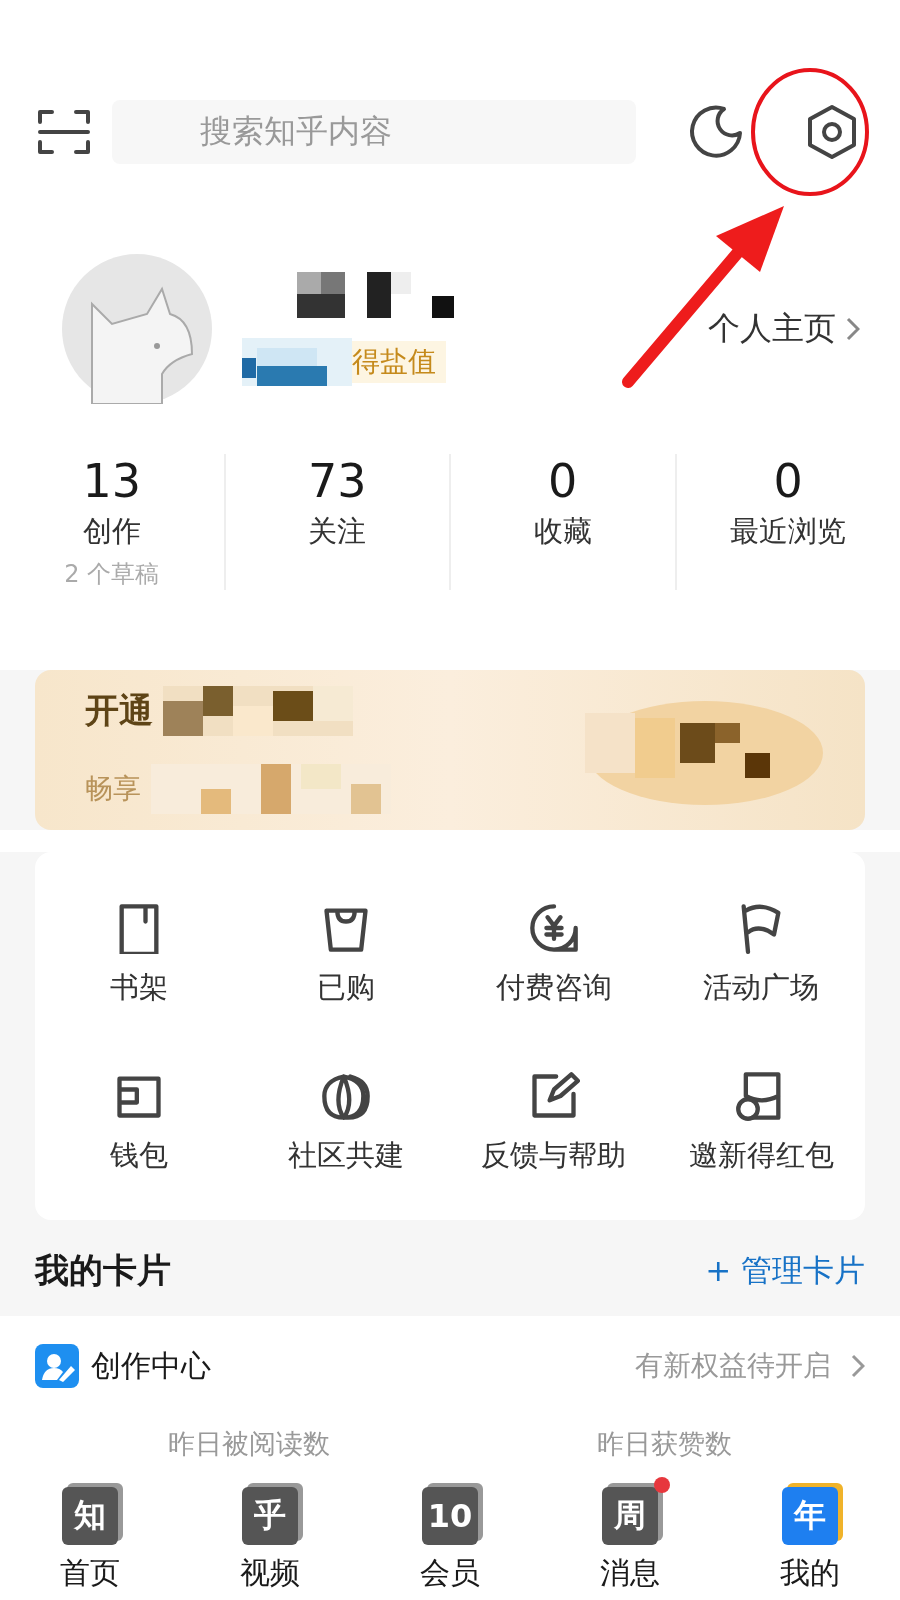  What do you see at coordinates (119, 710) in the screenshot?
I see `banner-title: 开通` at bounding box center [119, 710].